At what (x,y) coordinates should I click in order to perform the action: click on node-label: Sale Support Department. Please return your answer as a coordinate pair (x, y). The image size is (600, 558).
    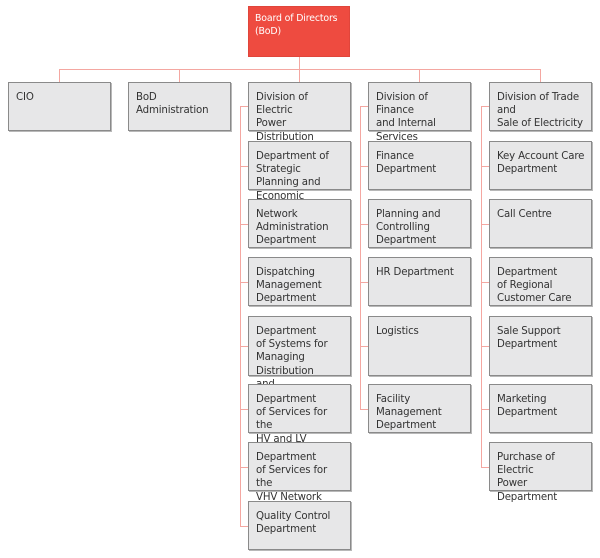
    Looking at the image, I should click on (529, 338).